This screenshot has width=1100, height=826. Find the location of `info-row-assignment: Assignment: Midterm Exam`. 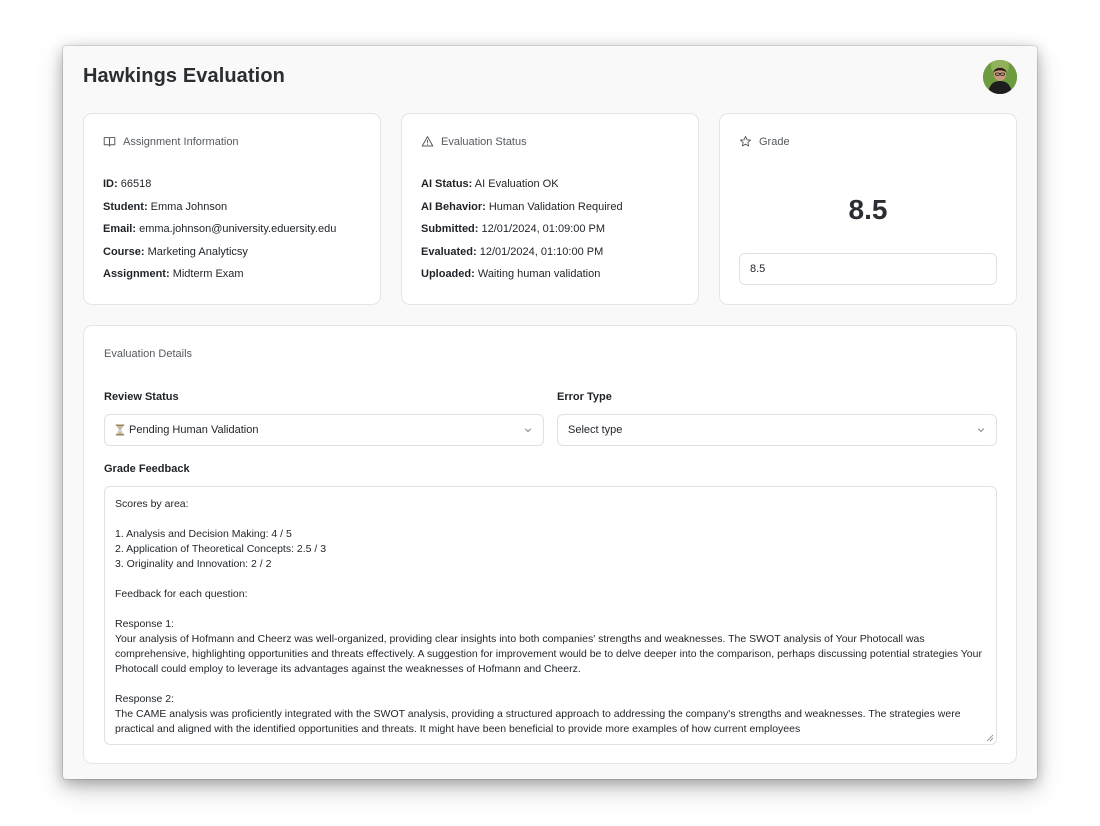

info-row-assignment: Assignment: Midterm Exam is located at coordinates (219, 278).